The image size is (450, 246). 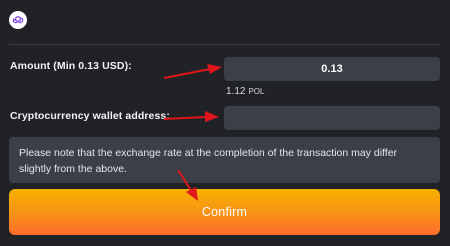 I want to click on wallet-address-input, so click(x=332, y=118).